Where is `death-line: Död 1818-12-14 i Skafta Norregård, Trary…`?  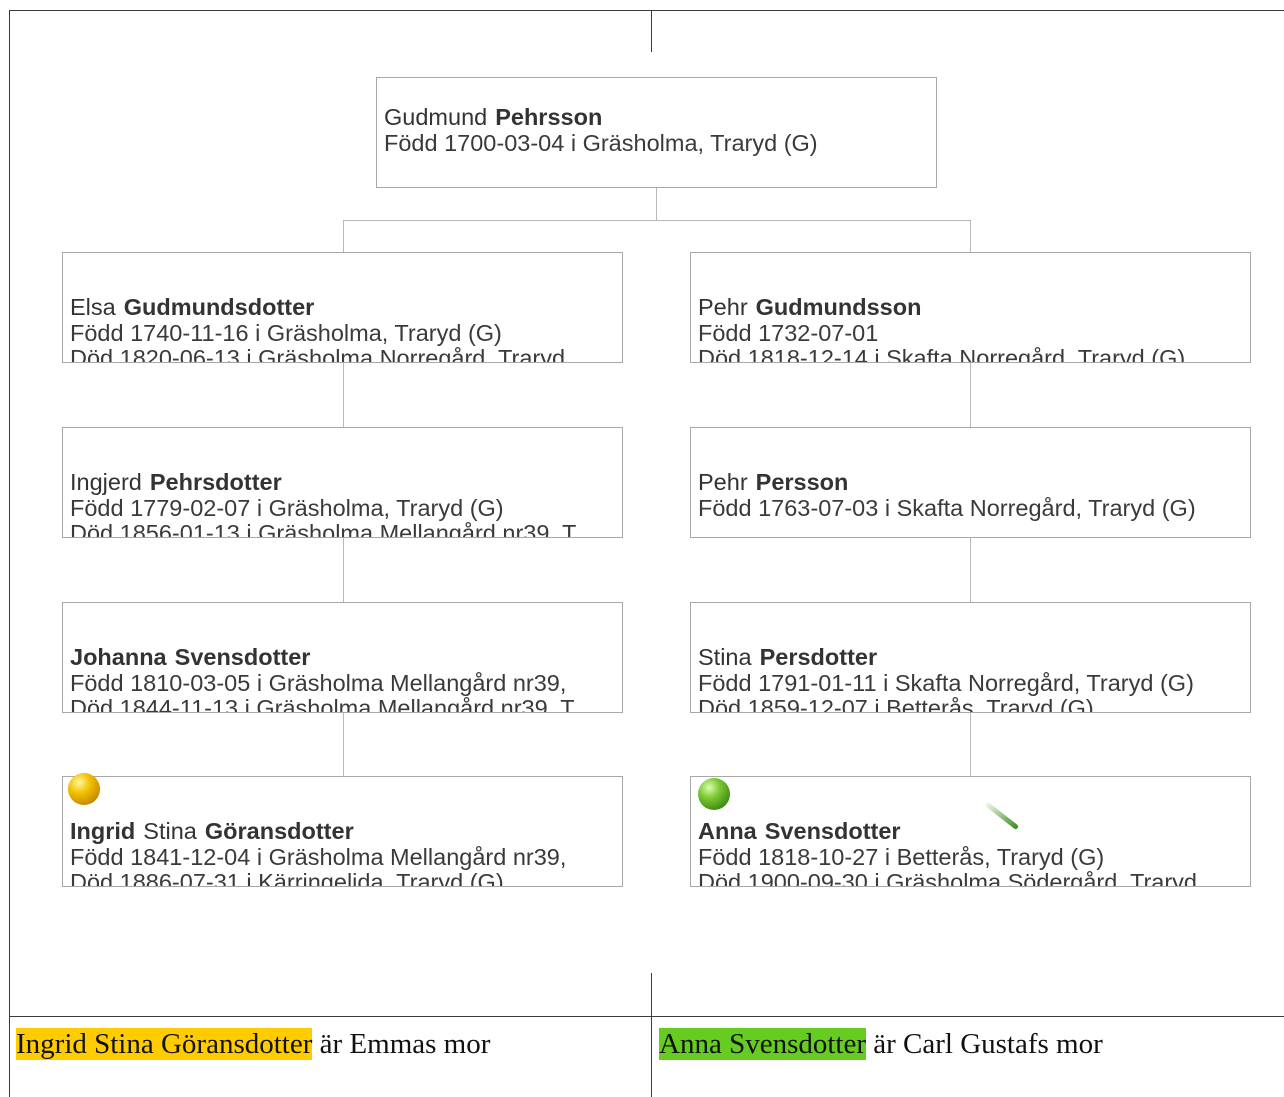 death-line: Död 1818-12-14 i Skafta Norregård, Trary… is located at coordinates (942, 354).